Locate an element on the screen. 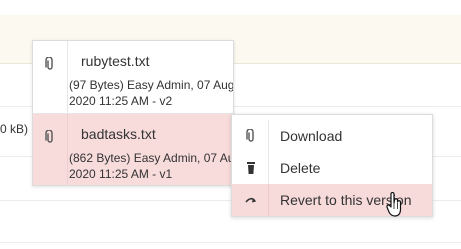 The width and height of the screenshot is (461, 249). version-filename: rubytest.txt is located at coordinates (115, 61).